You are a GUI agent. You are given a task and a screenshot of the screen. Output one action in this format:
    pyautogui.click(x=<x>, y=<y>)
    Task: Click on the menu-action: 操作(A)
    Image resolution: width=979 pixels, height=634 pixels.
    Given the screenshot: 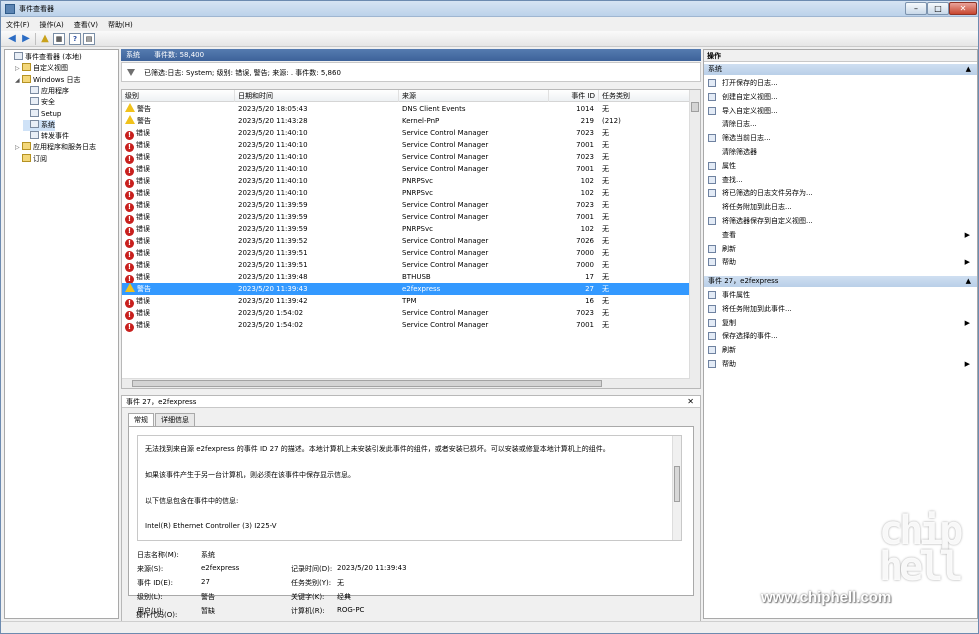 What is the action you would take?
    pyautogui.click(x=52, y=25)
    